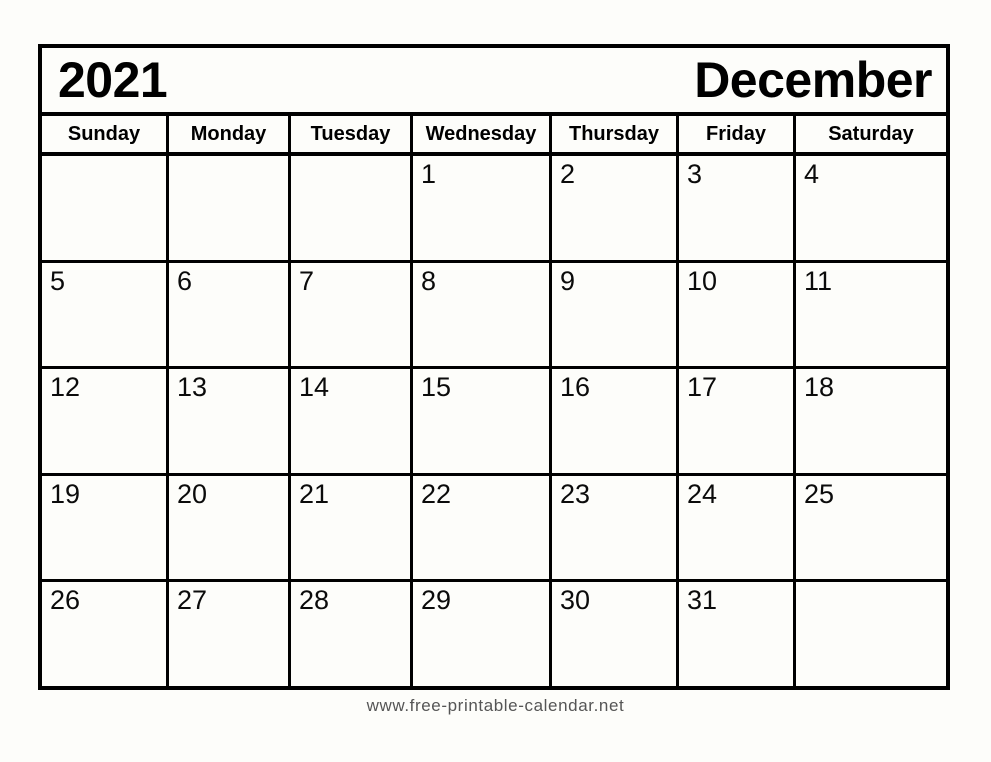  Describe the element at coordinates (482, 208) in the screenshot. I see `day-cell: 1` at that location.